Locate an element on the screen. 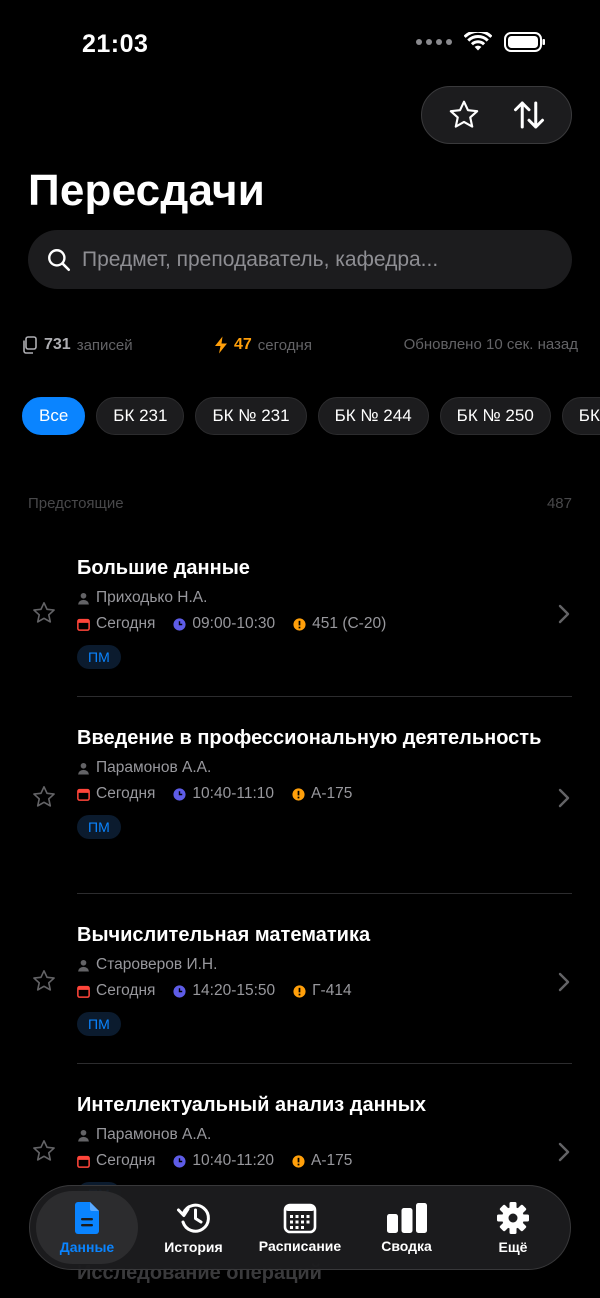 Image resolution: width=600 pixels, height=1298 pixels. tab-label: Расписание is located at coordinates (300, 1245).